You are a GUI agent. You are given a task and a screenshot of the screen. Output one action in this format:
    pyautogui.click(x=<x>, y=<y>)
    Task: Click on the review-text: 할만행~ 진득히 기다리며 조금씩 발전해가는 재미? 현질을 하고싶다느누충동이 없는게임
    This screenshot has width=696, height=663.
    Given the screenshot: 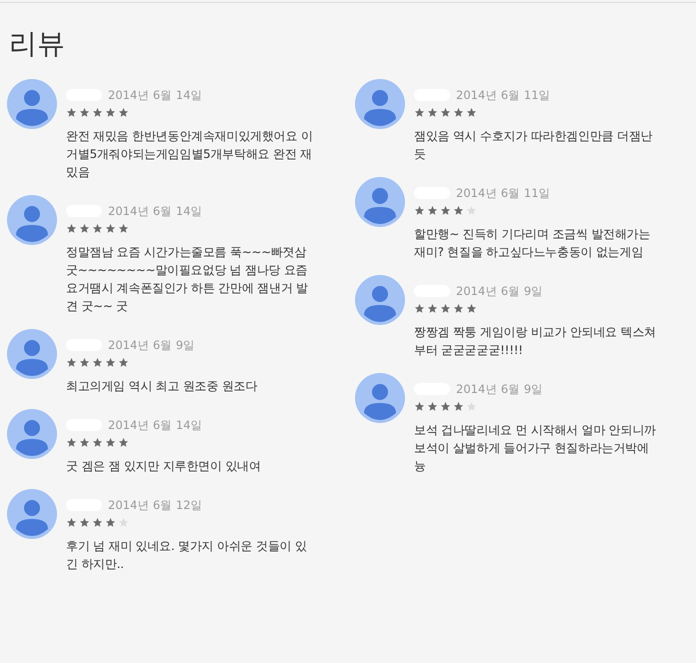 What is the action you would take?
    pyautogui.click(x=533, y=243)
    